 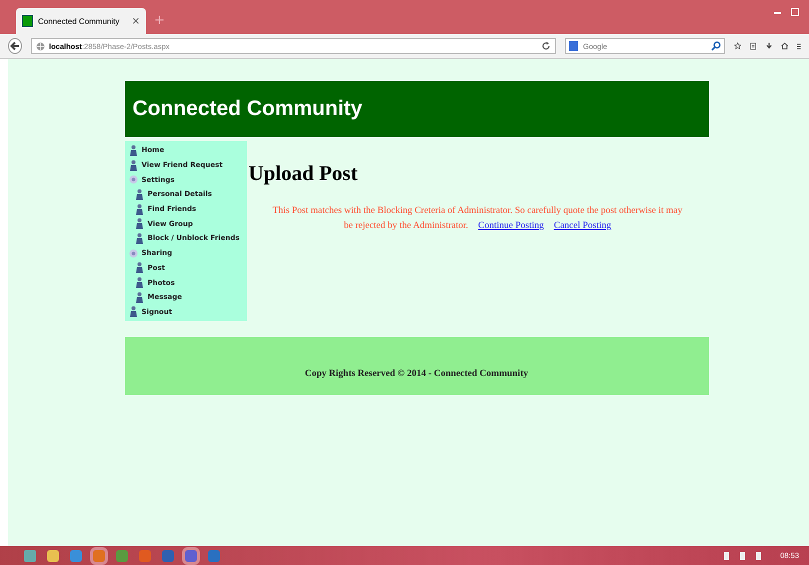 What do you see at coordinates (478, 219) in the screenshot?
I see `warning-message: This Post matches with the Blocking Creteria of Administrator. So carefully quote the post otherwise it may be rejected by the Administrator. Continue Posting Cancel Posting` at bounding box center [478, 219].